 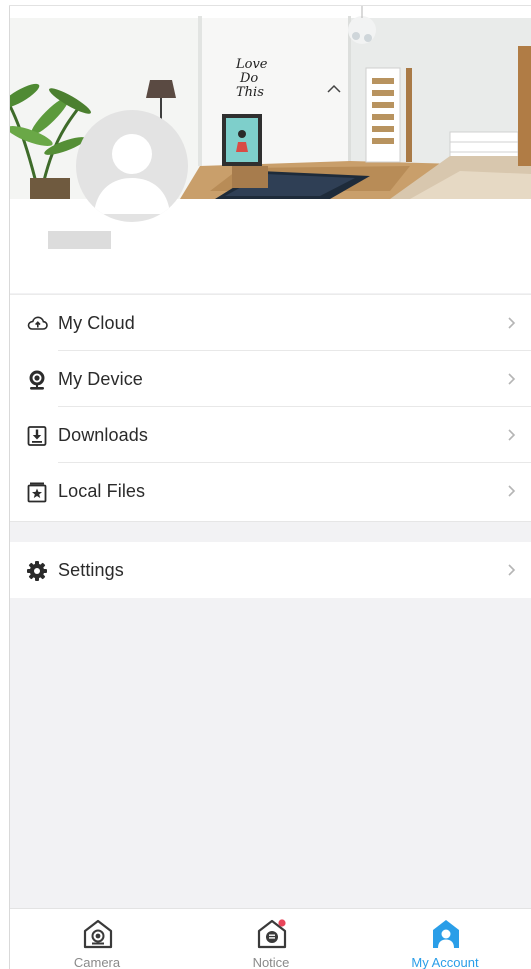 I want to click on menu-item-label: My Cloud, so click(x=96, y=323).